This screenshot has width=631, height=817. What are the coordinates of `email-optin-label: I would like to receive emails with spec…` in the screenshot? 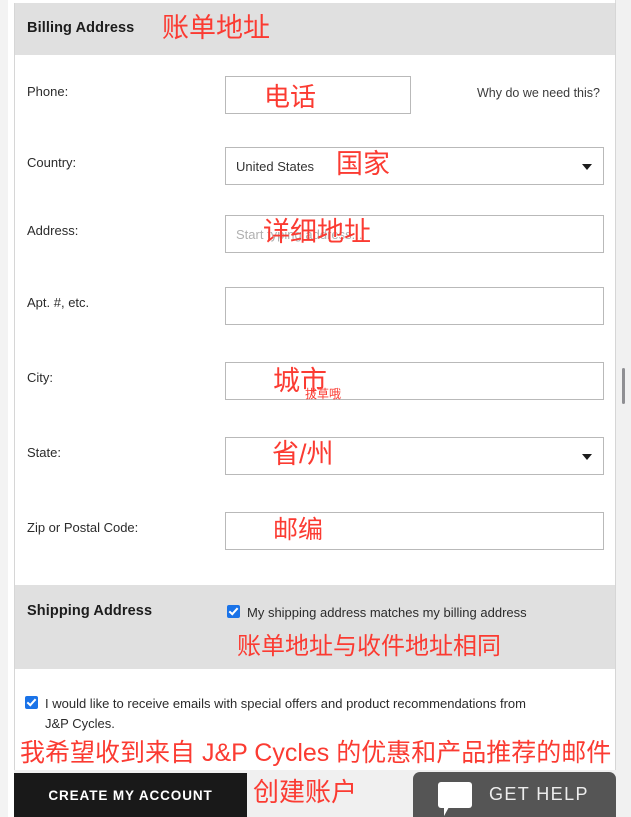 It's located at (285, 714).